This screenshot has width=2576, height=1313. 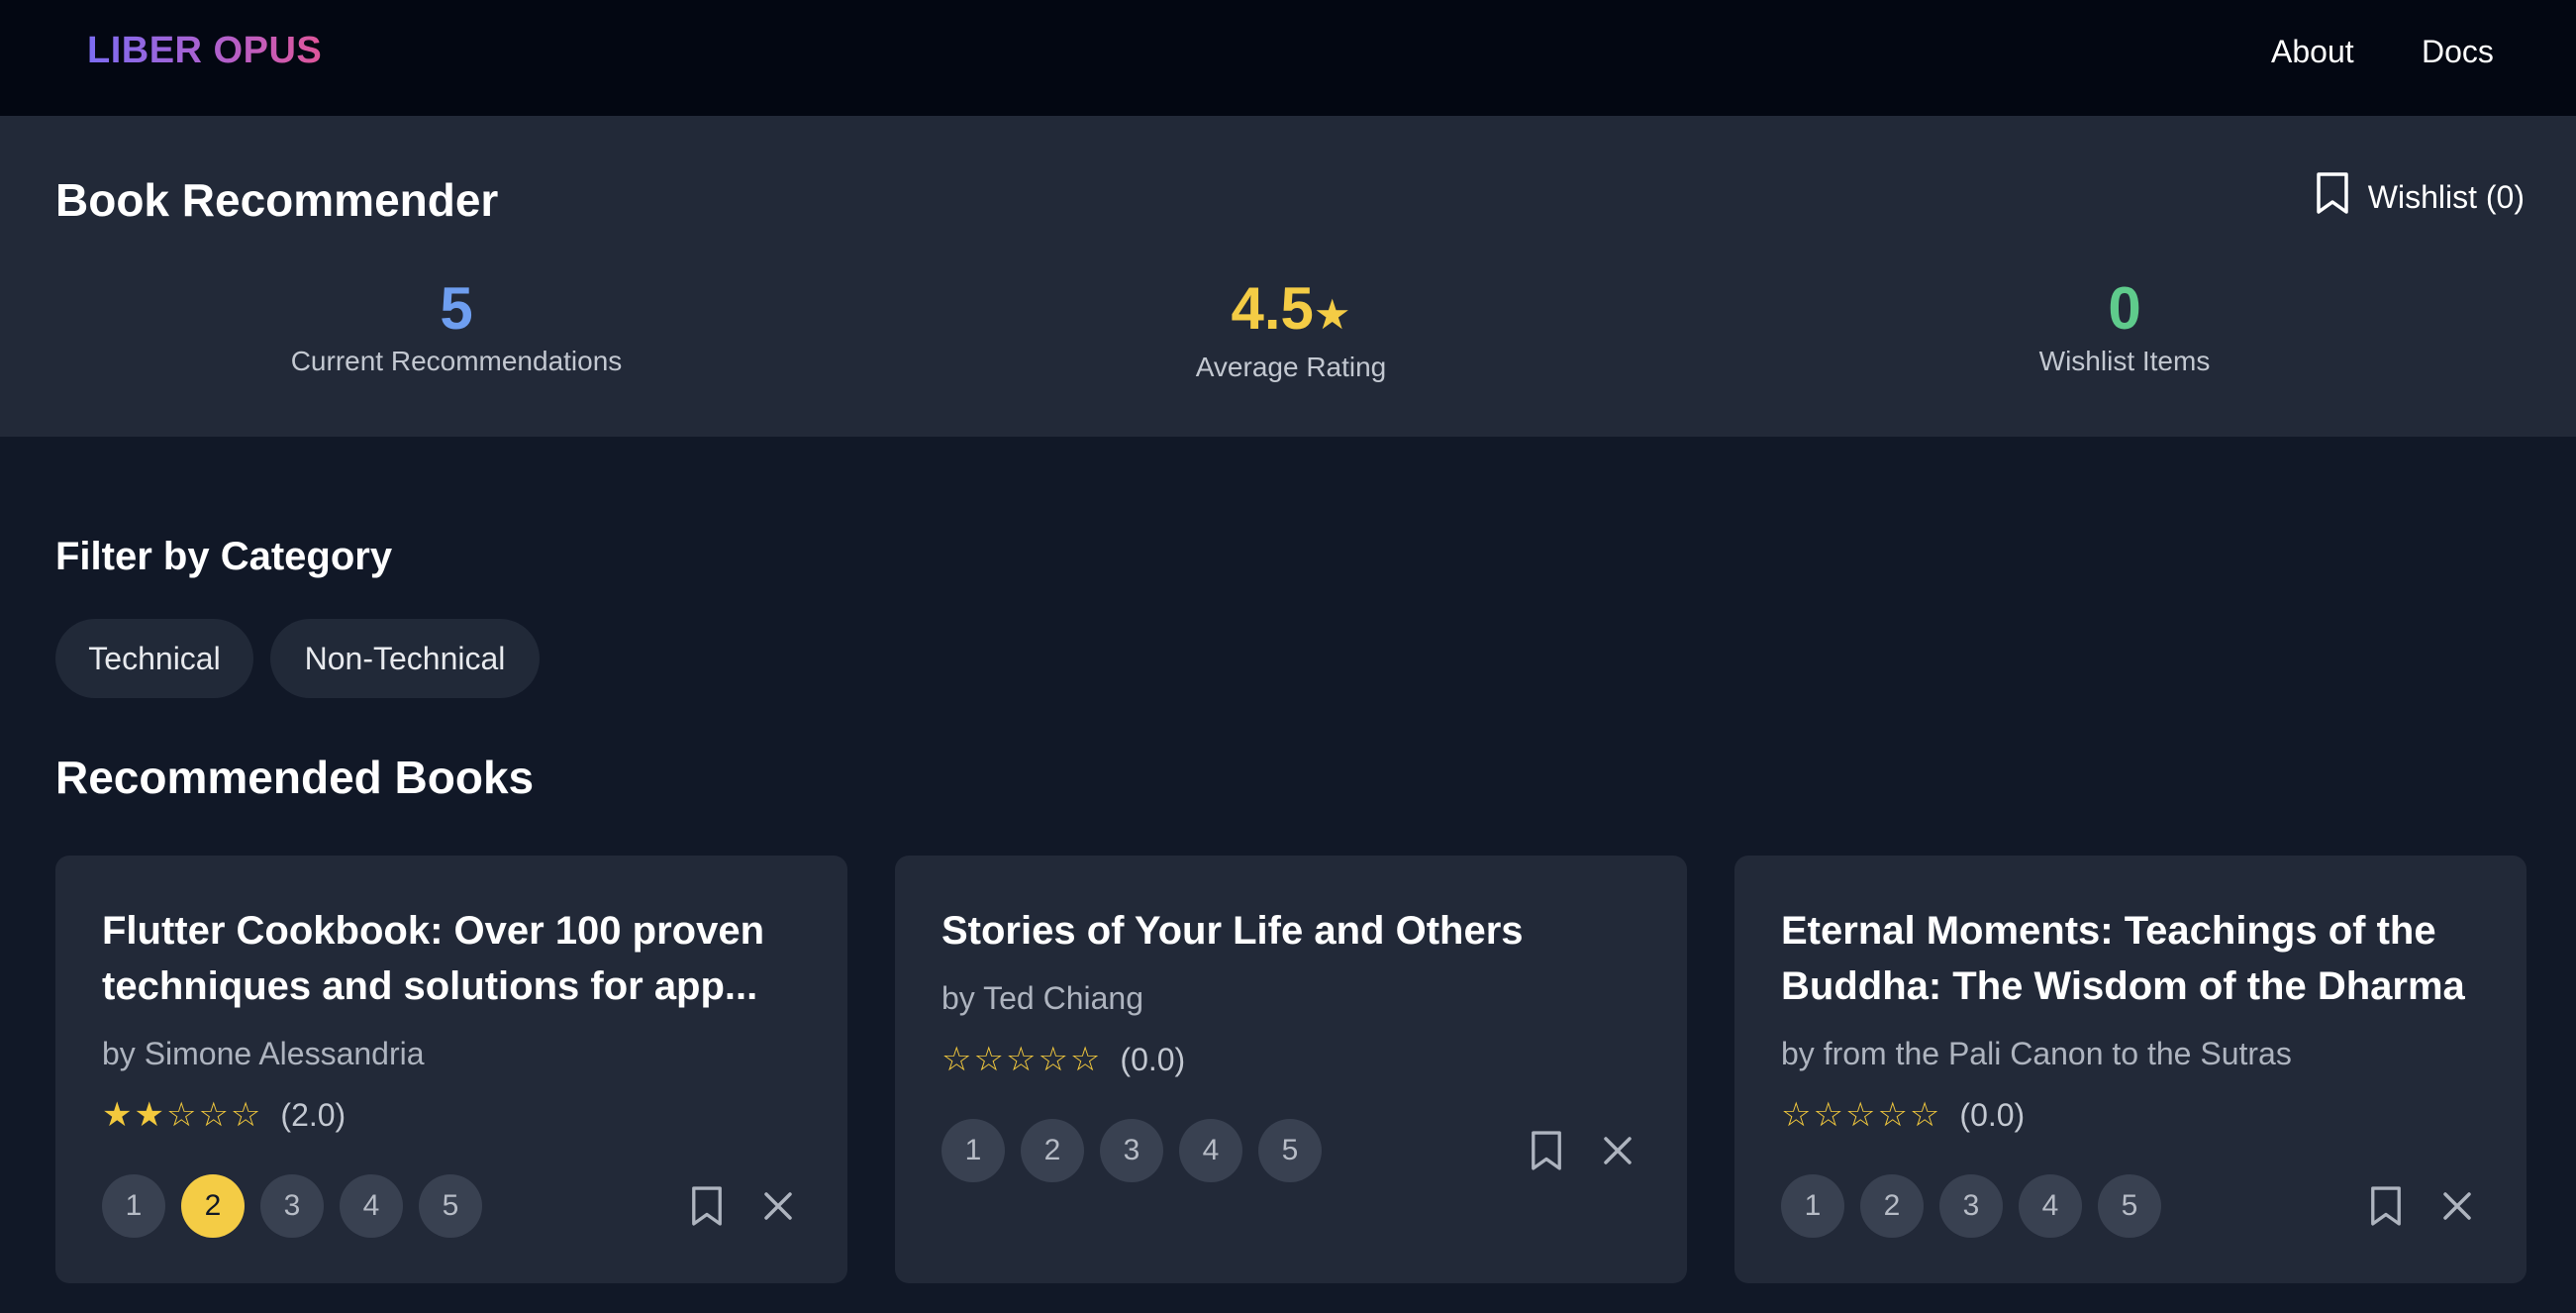 What do you see at coordinates (2036, 1053) in the screenshot?
I see `book-author: by from the Pali Canon to the Sutras` at bounding box center [2036, 1053].